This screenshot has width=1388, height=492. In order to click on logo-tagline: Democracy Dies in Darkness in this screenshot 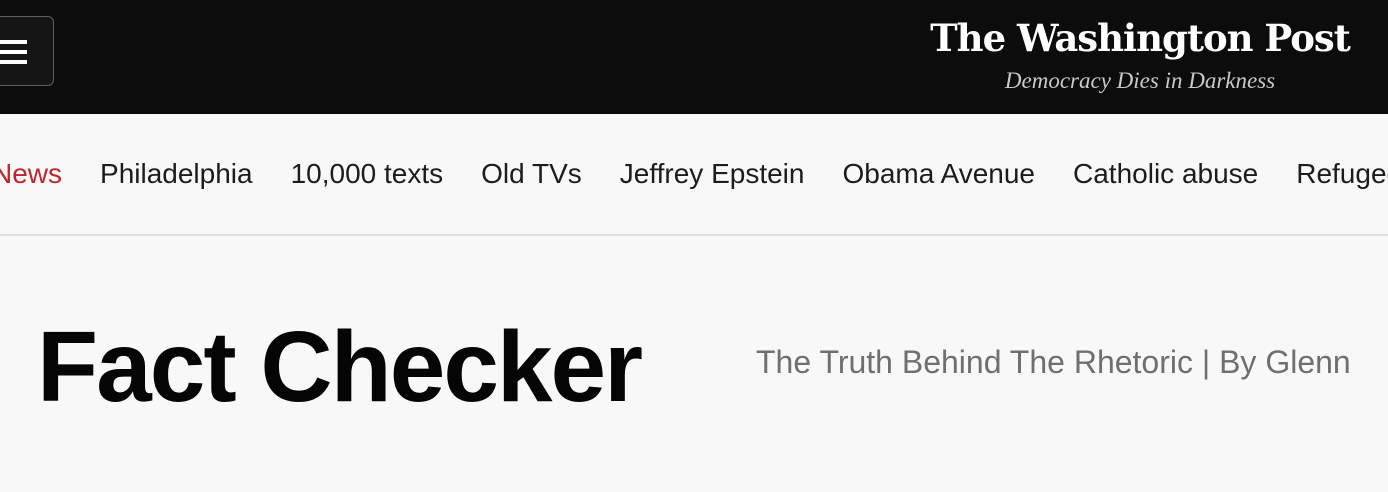, I will do `click(1140, 80)`.